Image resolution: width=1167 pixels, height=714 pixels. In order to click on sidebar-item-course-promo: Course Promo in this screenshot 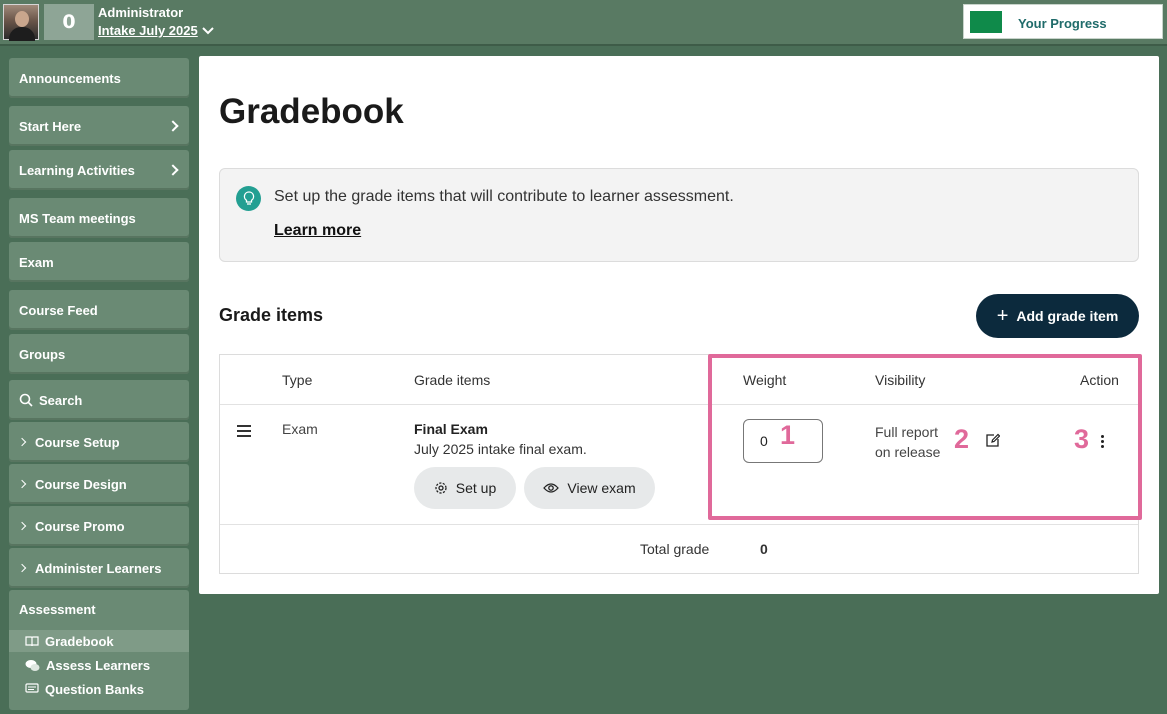, I will do `click(99, 526)`.